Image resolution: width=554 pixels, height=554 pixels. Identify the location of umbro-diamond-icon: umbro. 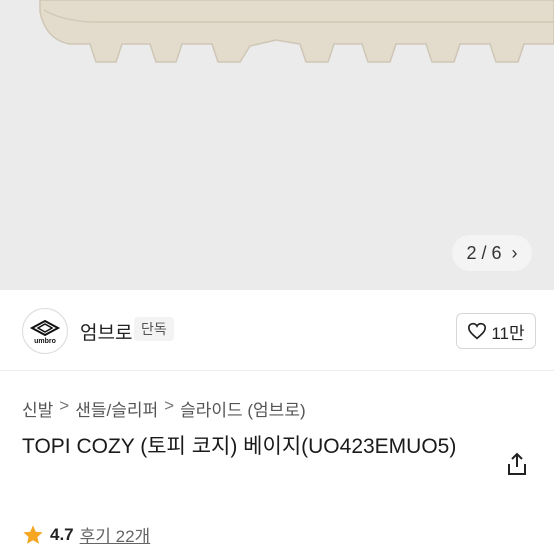
(45, 332).